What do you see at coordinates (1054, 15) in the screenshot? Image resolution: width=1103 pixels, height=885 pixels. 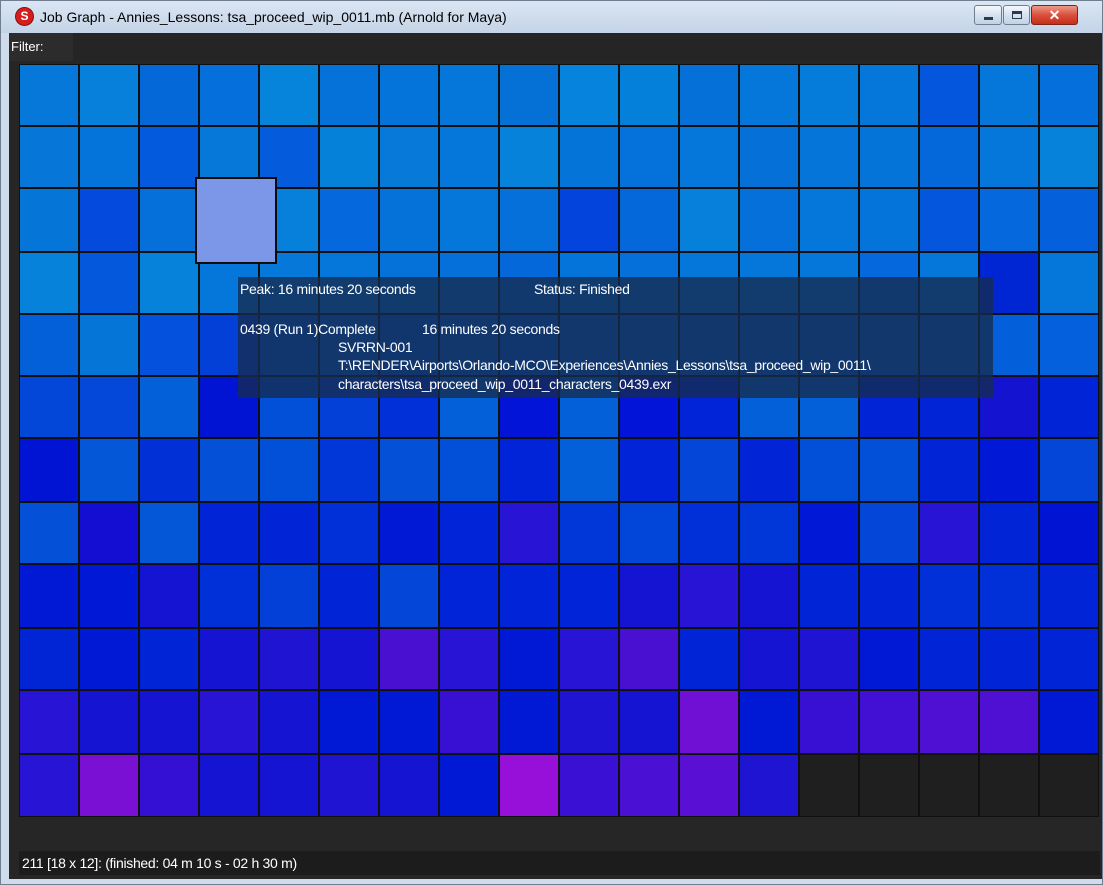 I see `close-button: ✕` at bounding box center [1054, 15].